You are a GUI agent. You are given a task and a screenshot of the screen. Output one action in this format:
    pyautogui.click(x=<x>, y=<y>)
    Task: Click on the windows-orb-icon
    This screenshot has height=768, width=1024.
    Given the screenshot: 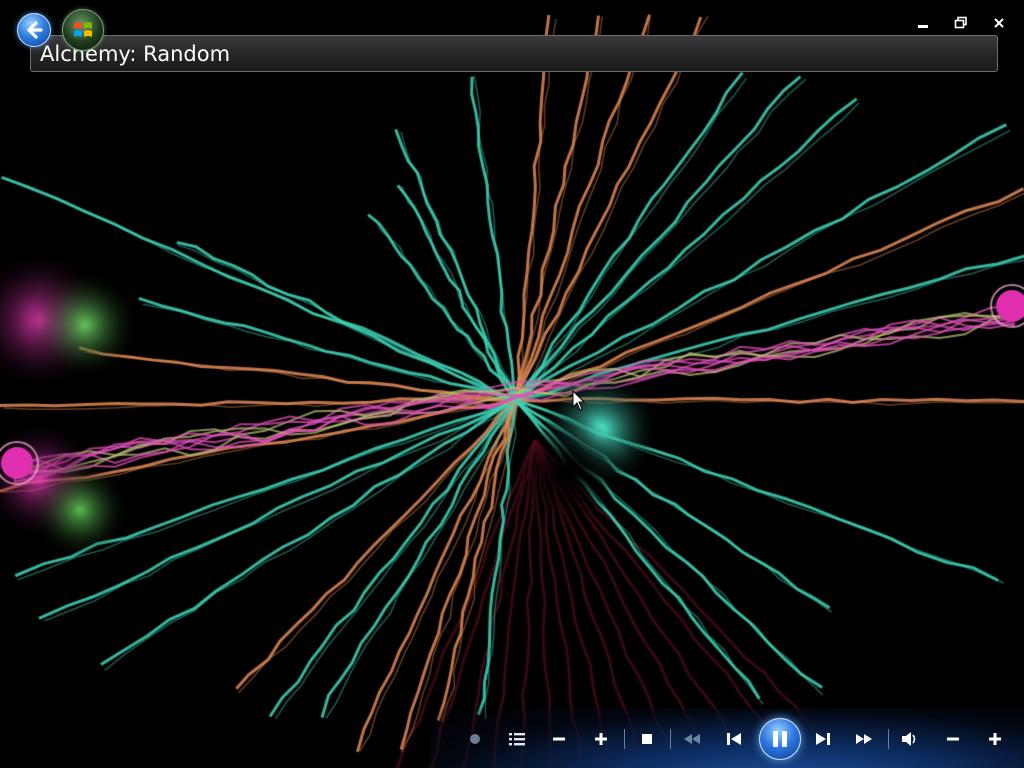 What is the action you would take?
    pyautogui.click(x=83, y=29)
    